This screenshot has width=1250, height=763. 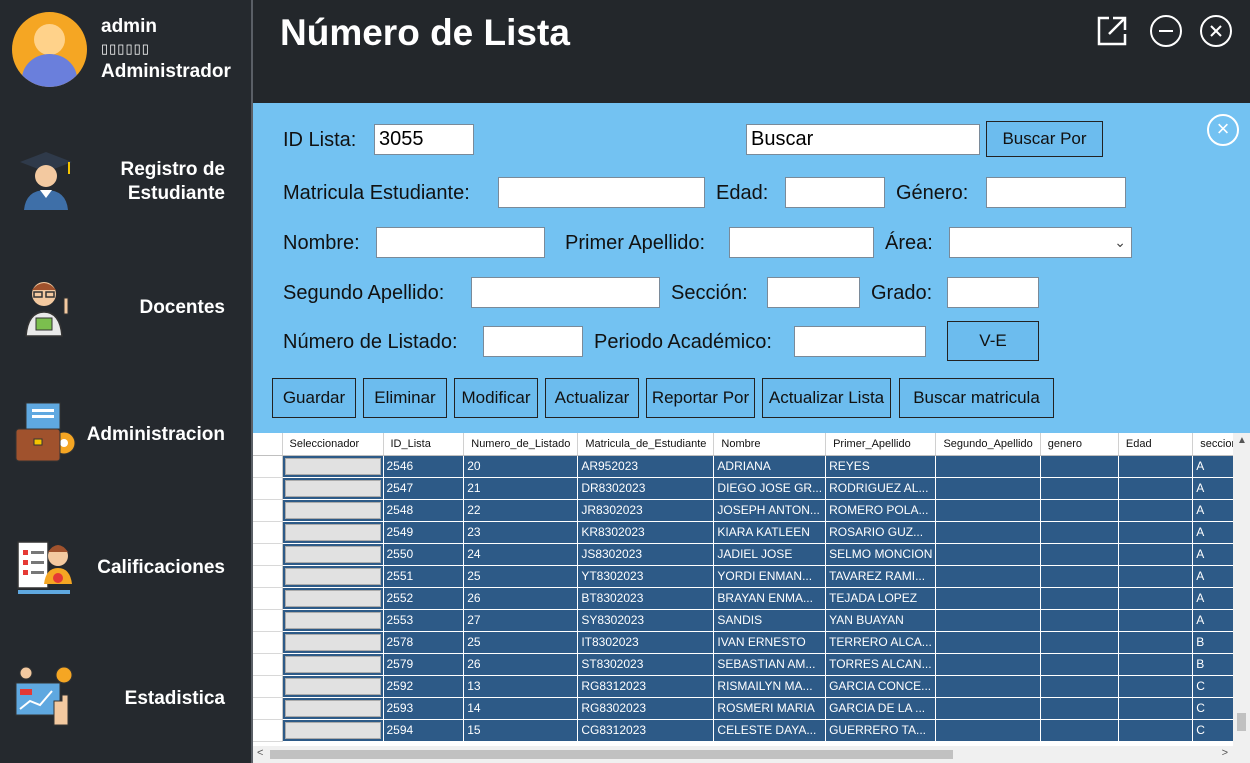 What do you see at coordinates (646, 664) in the screenshot?
I see `table-cell: ST8302023` at bounding box center [646, 664].